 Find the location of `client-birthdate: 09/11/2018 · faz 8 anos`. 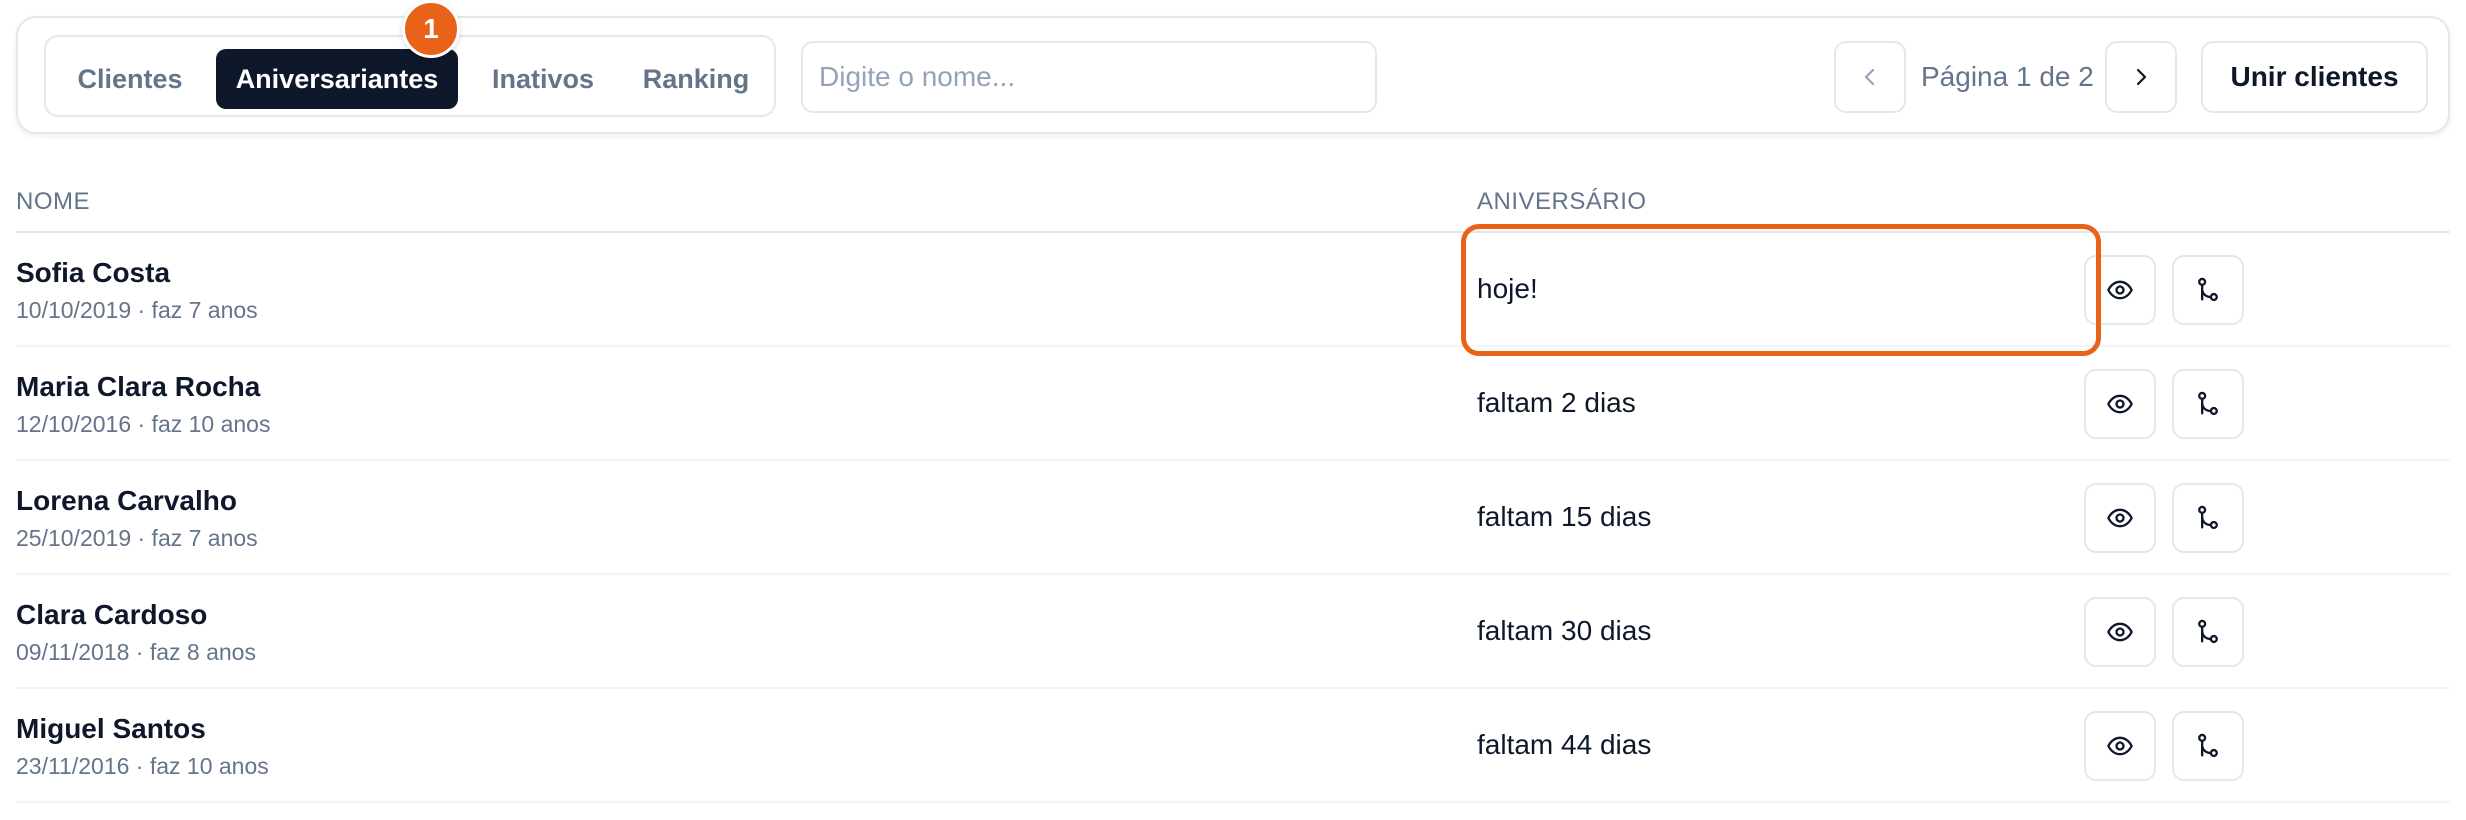

client-birthdate: 09/11/2018 · faz 8 anos is located at coordinates (136, 652).